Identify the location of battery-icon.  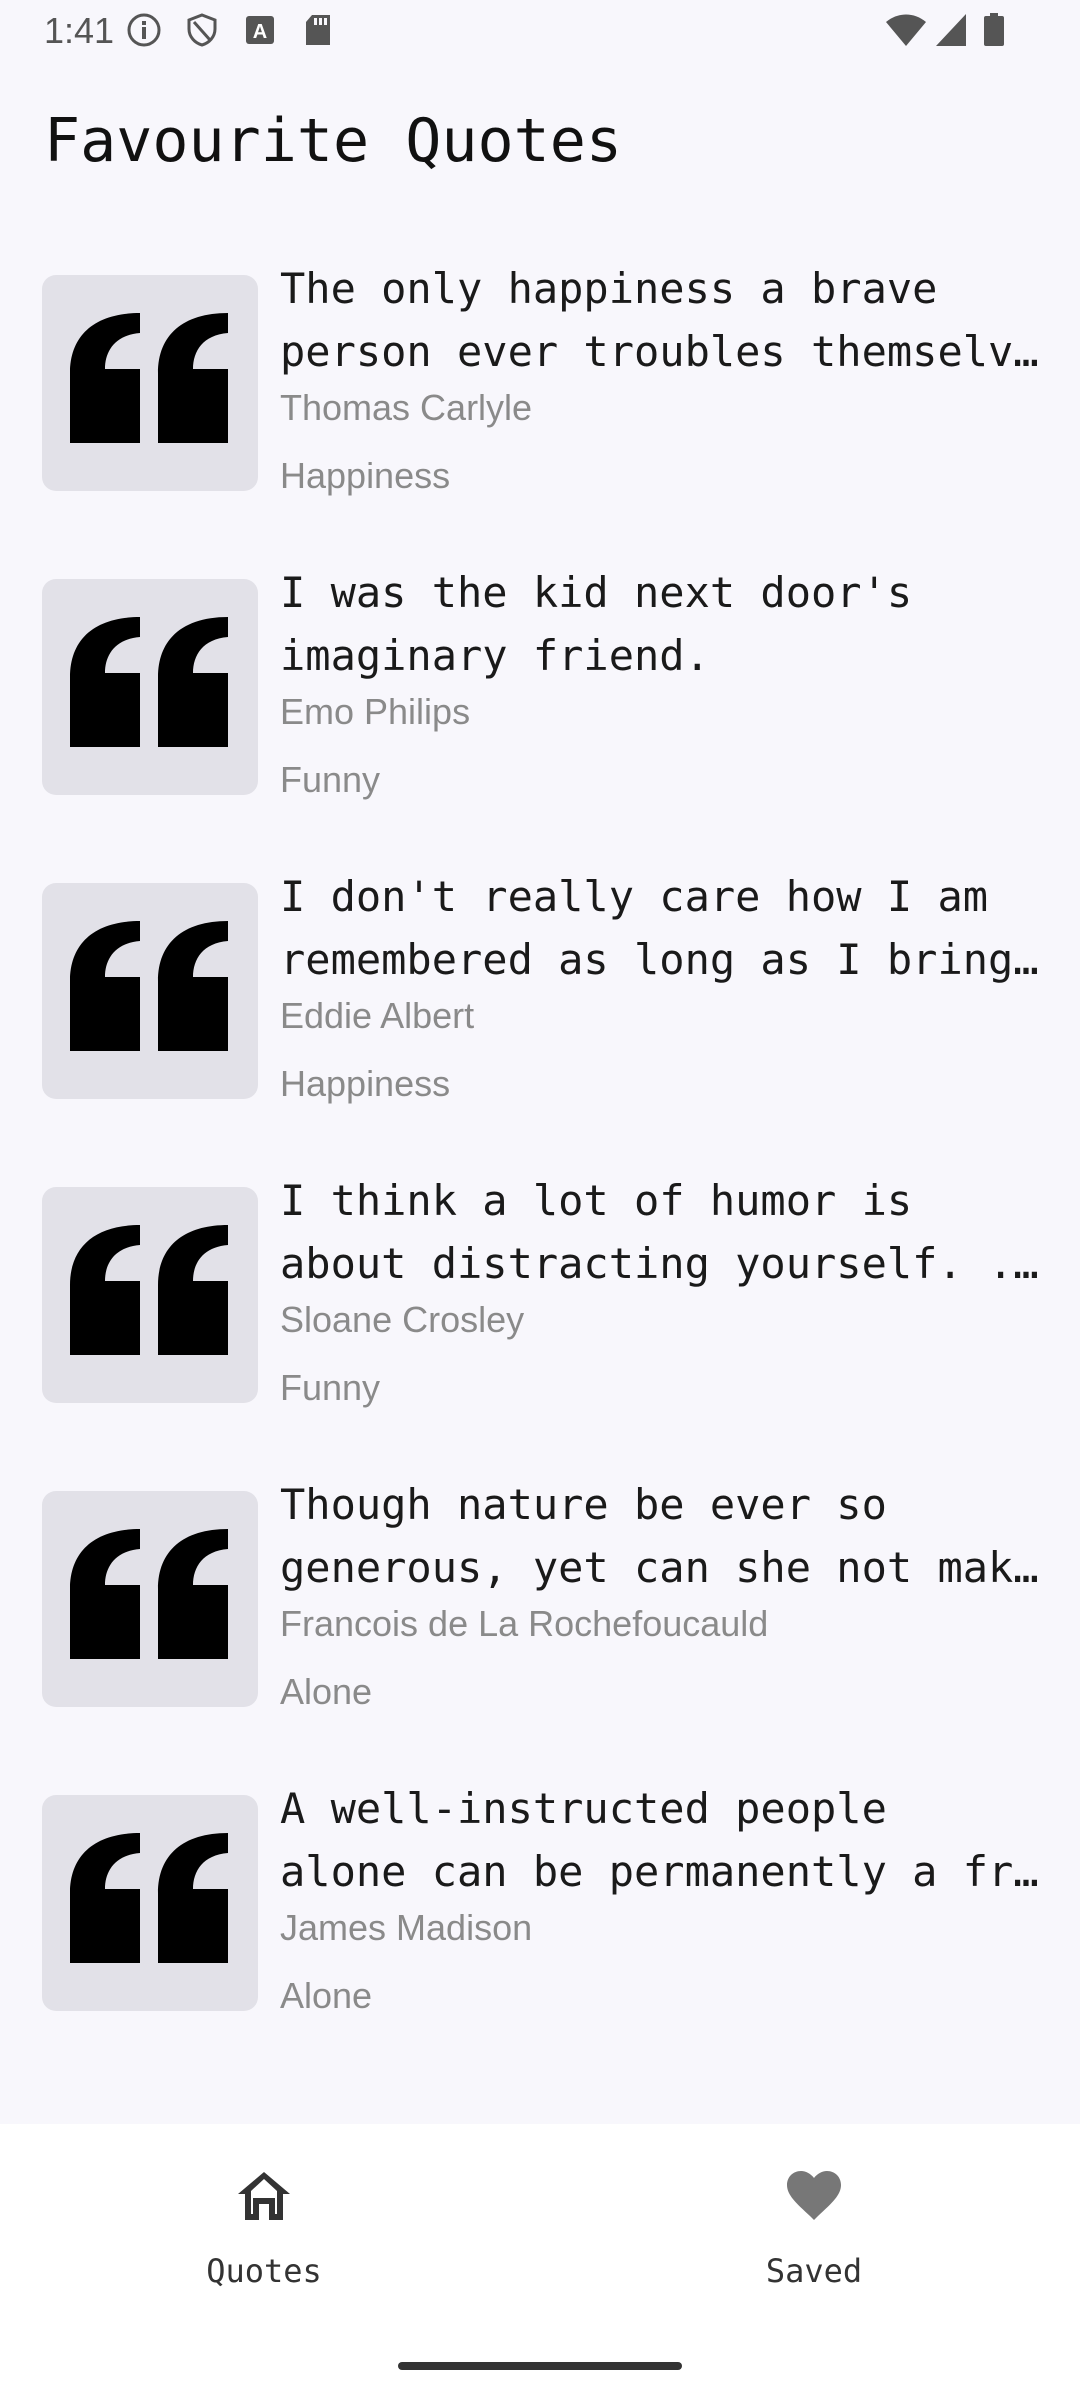
(994, 29).